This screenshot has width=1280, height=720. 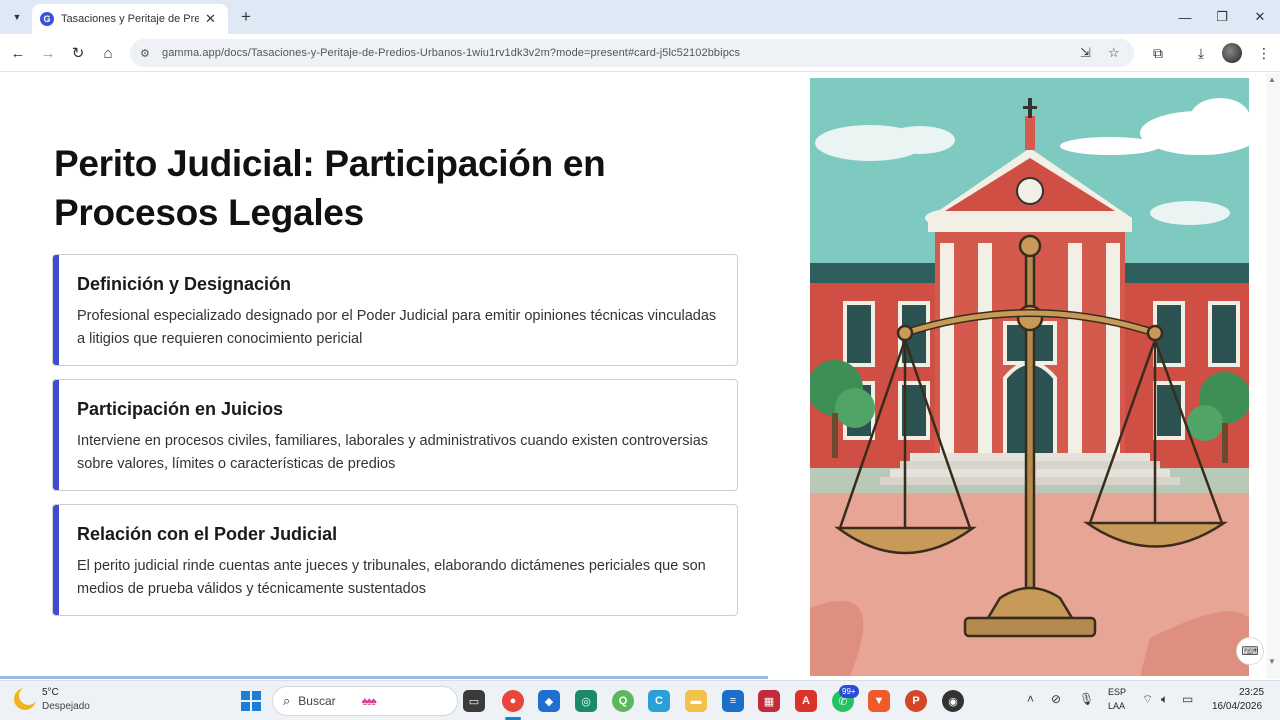 What do you see at coordinates (147, 53) in the screenshot?
I see `site-info-icon: ⚙` at bounding box center [147, 53].